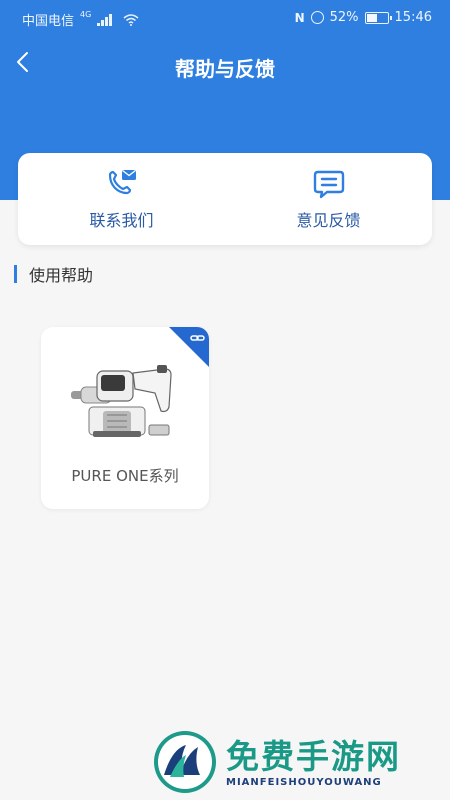 The image size is (450, 800). I want to click on contact-card: 联系我们 意见反馈, so click(225, 199).